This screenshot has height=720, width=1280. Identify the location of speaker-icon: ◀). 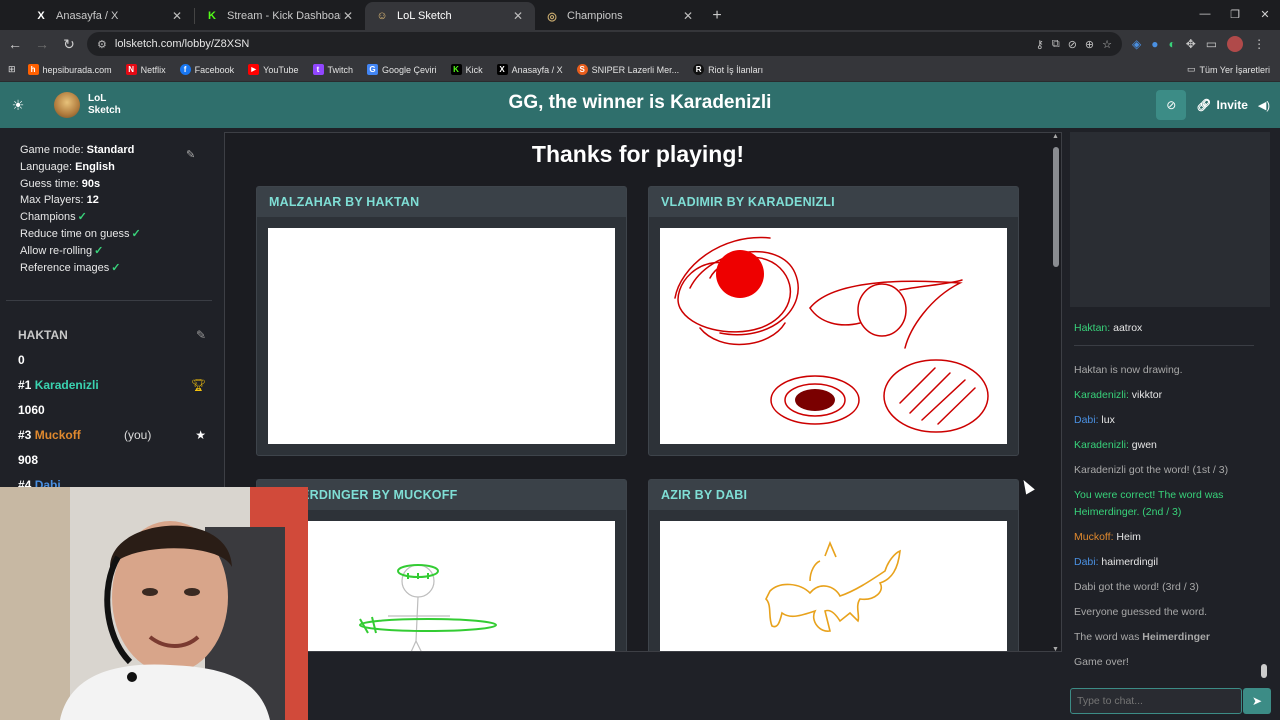
(1264, 105).